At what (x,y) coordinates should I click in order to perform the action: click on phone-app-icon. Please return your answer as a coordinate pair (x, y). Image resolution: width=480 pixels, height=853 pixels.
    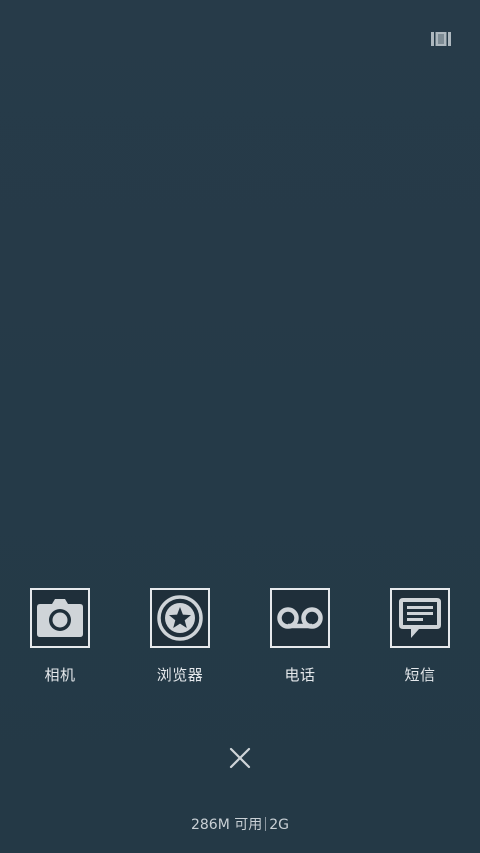
    Looking at the image, I should click on (300, 618).